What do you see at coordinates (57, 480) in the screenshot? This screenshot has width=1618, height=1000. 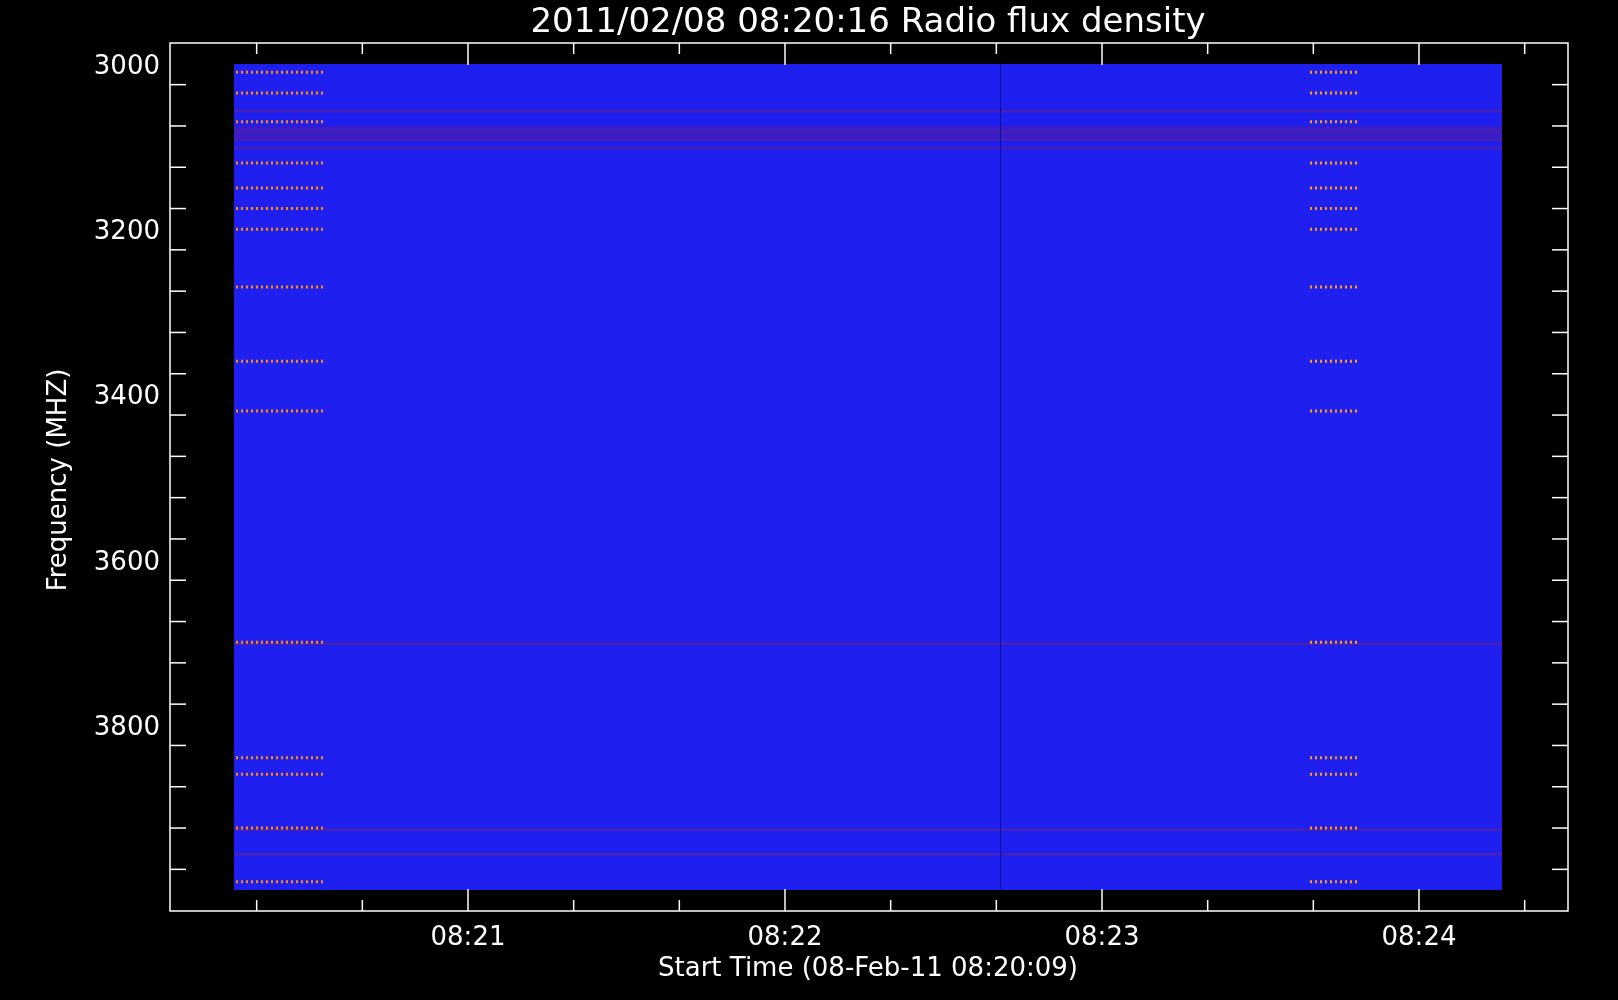 I see `y-axis-label: Frequency (MHZ)` at bounding box center [57, 480].